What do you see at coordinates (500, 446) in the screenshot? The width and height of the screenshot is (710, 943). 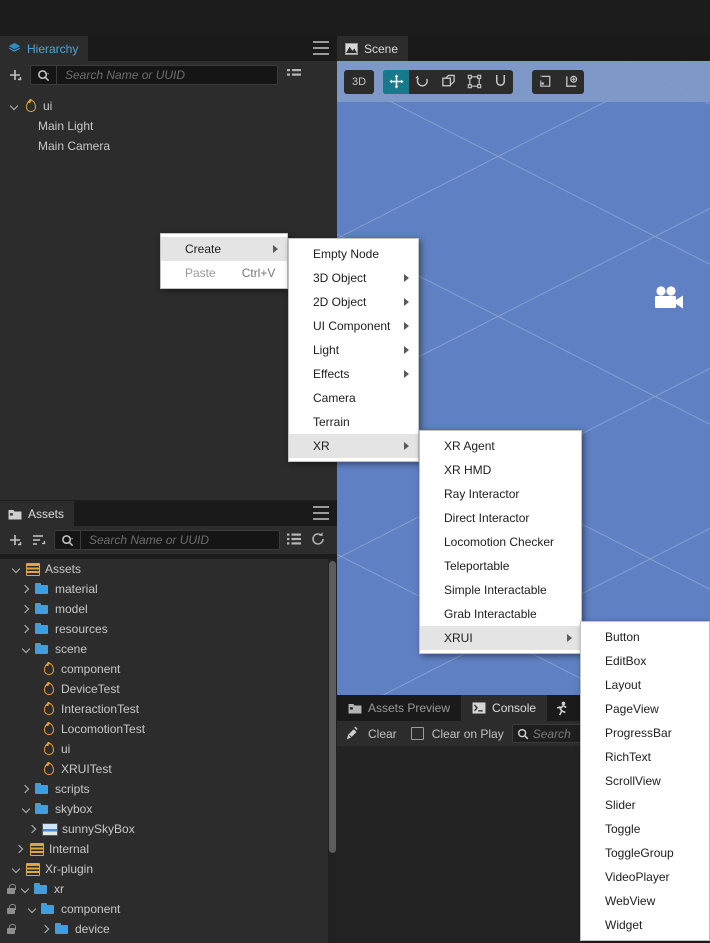 I see `menu-item-xr-agent: XR Agent` at bounding box center [500, 446].